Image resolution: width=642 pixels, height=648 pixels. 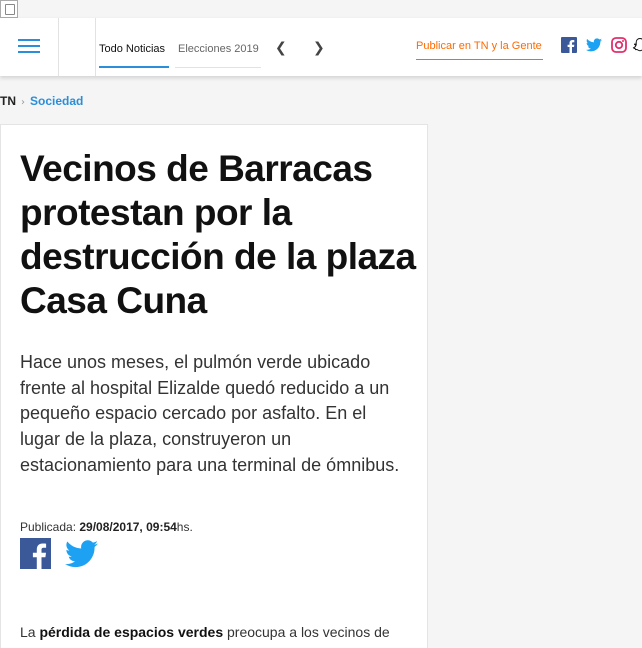 I want to click on instagram-icon, so click(x=619, y=45).